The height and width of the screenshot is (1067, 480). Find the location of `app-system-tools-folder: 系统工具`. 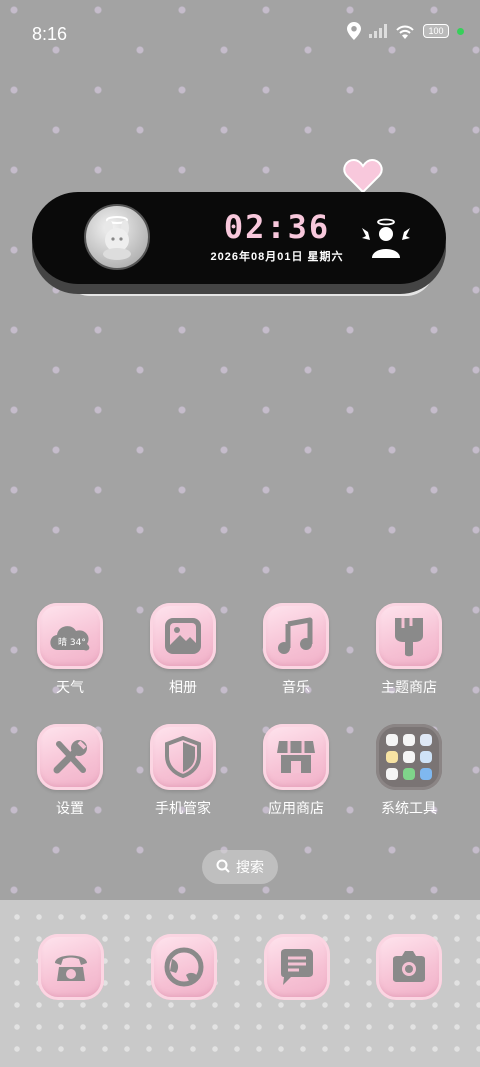

app-system-tools-folder: 系统工具 is located at coordinates (409, 771).